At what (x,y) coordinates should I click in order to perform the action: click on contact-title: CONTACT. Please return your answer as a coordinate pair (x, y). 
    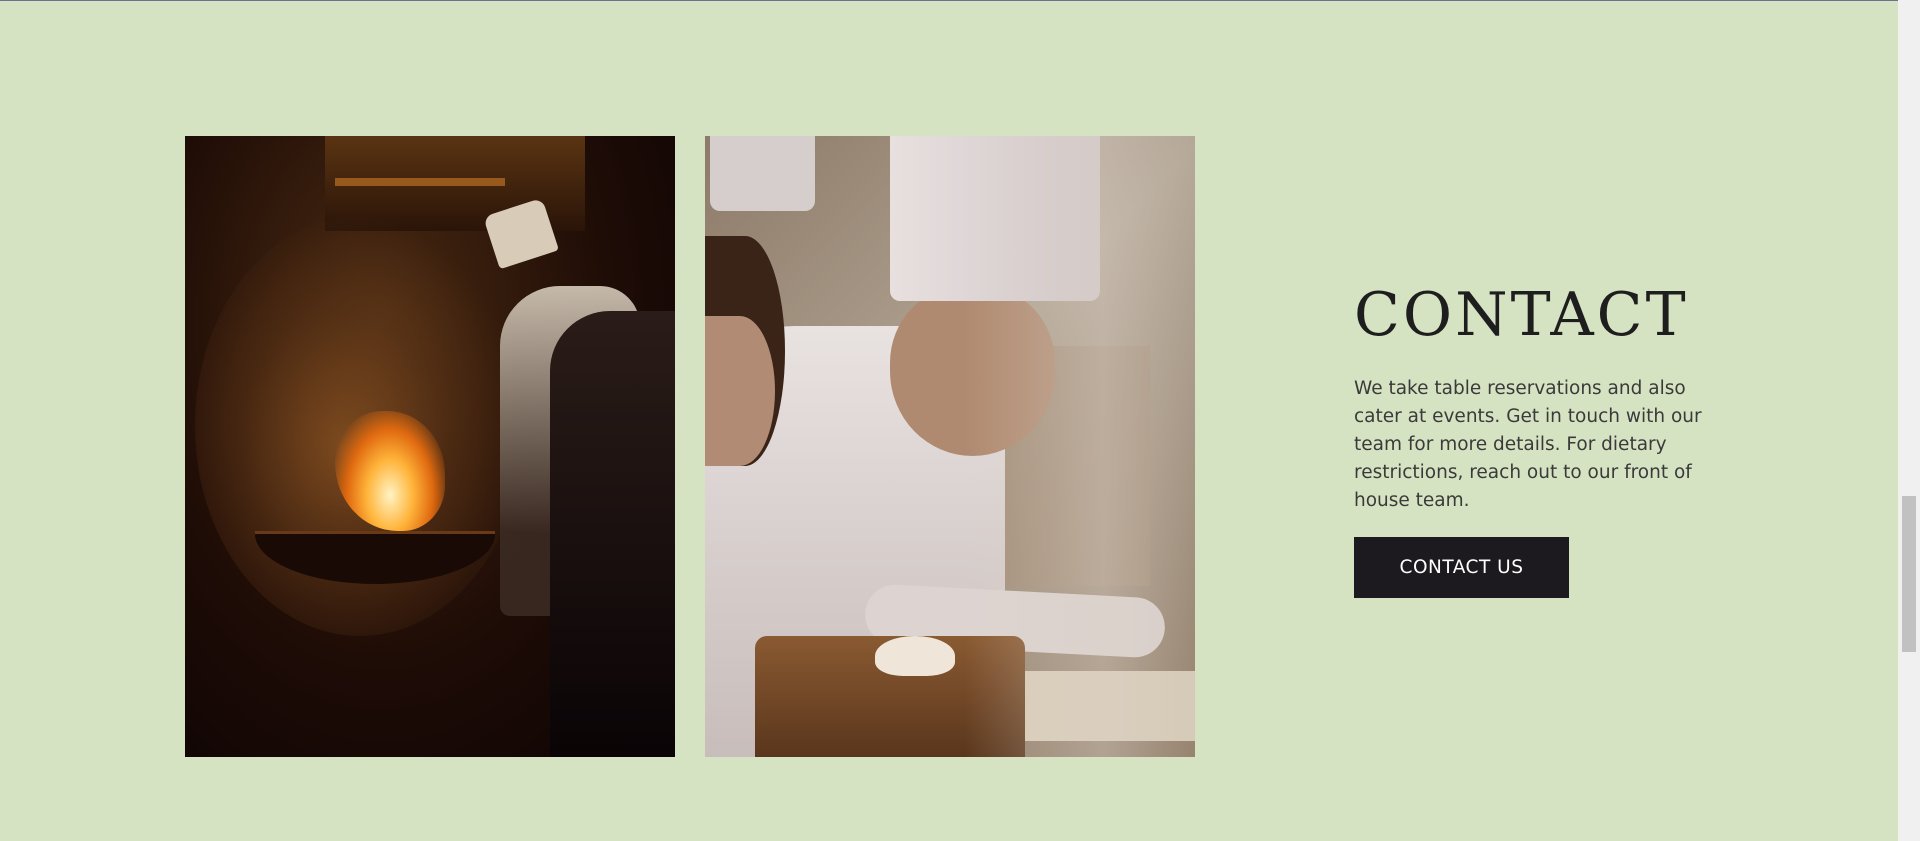
    Looking at the image, I should click on (1521, 315).